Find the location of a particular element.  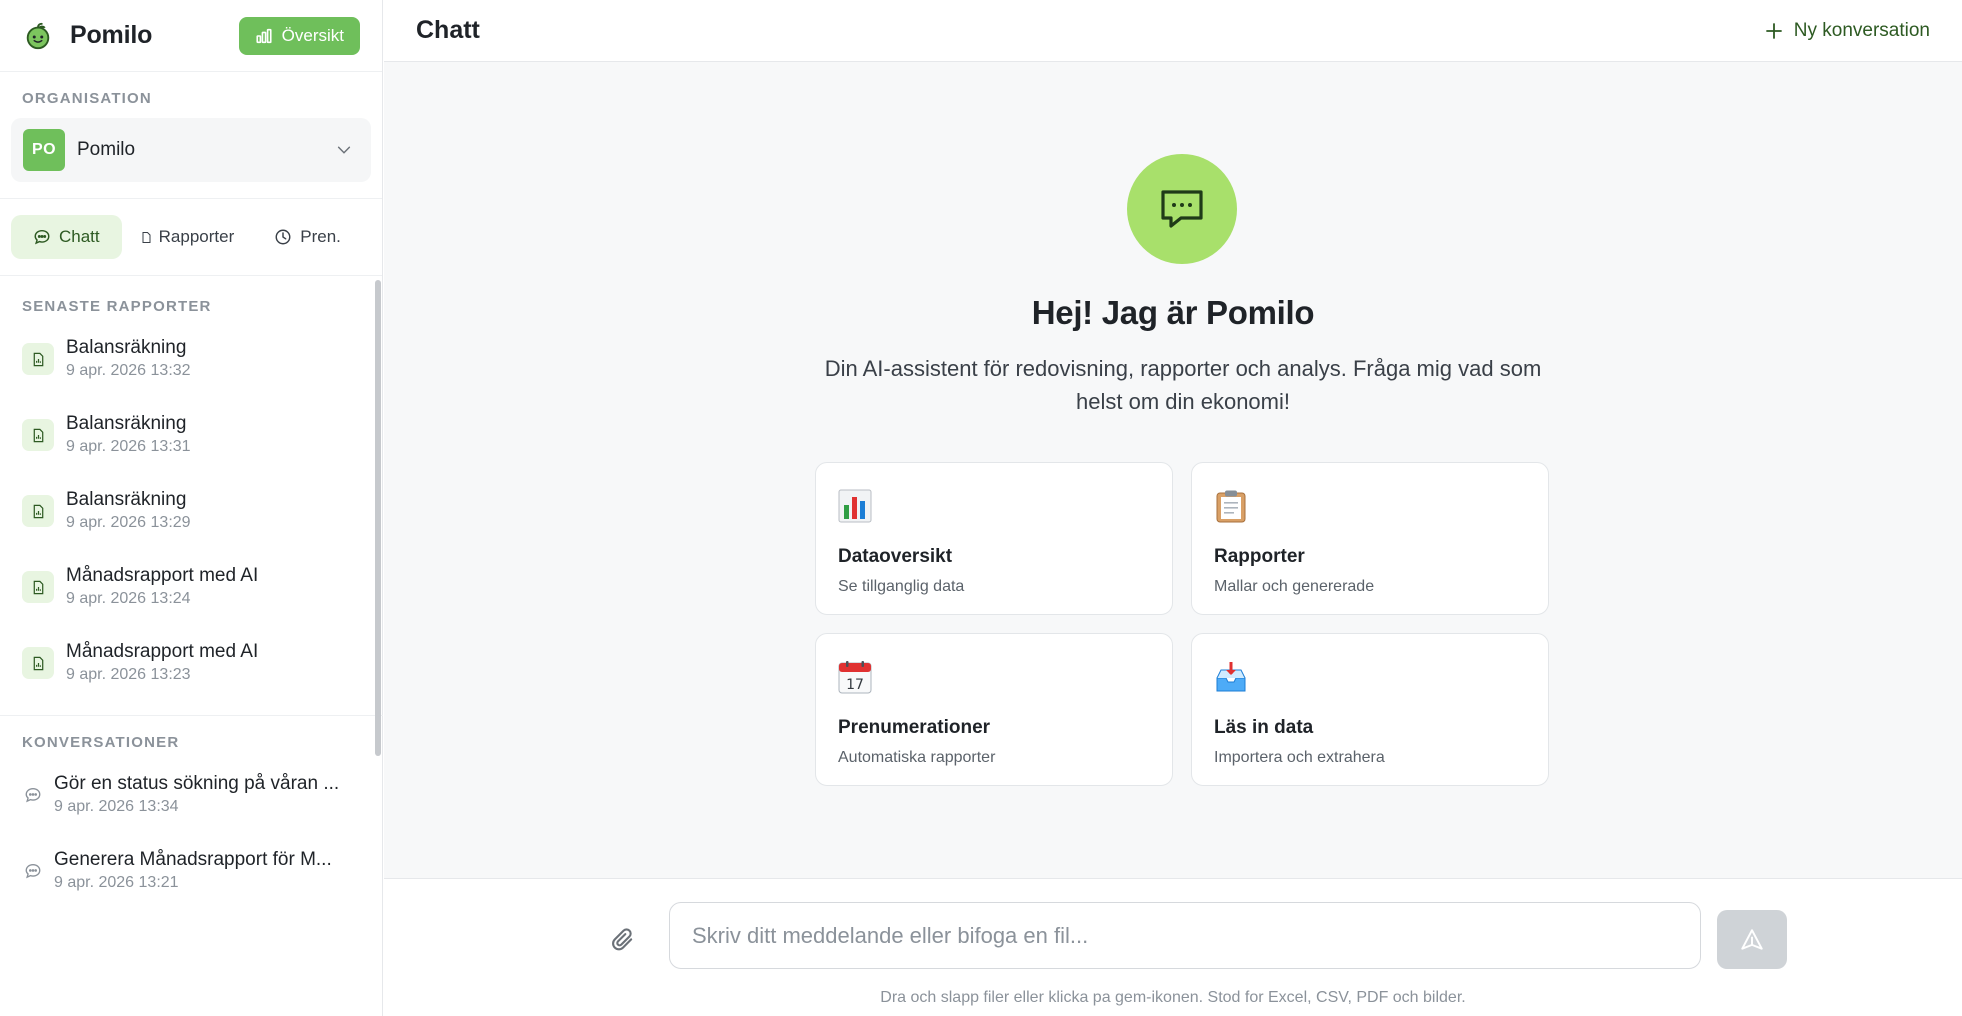

tab-chatt: Chatt is located at coordinates (66, 237).